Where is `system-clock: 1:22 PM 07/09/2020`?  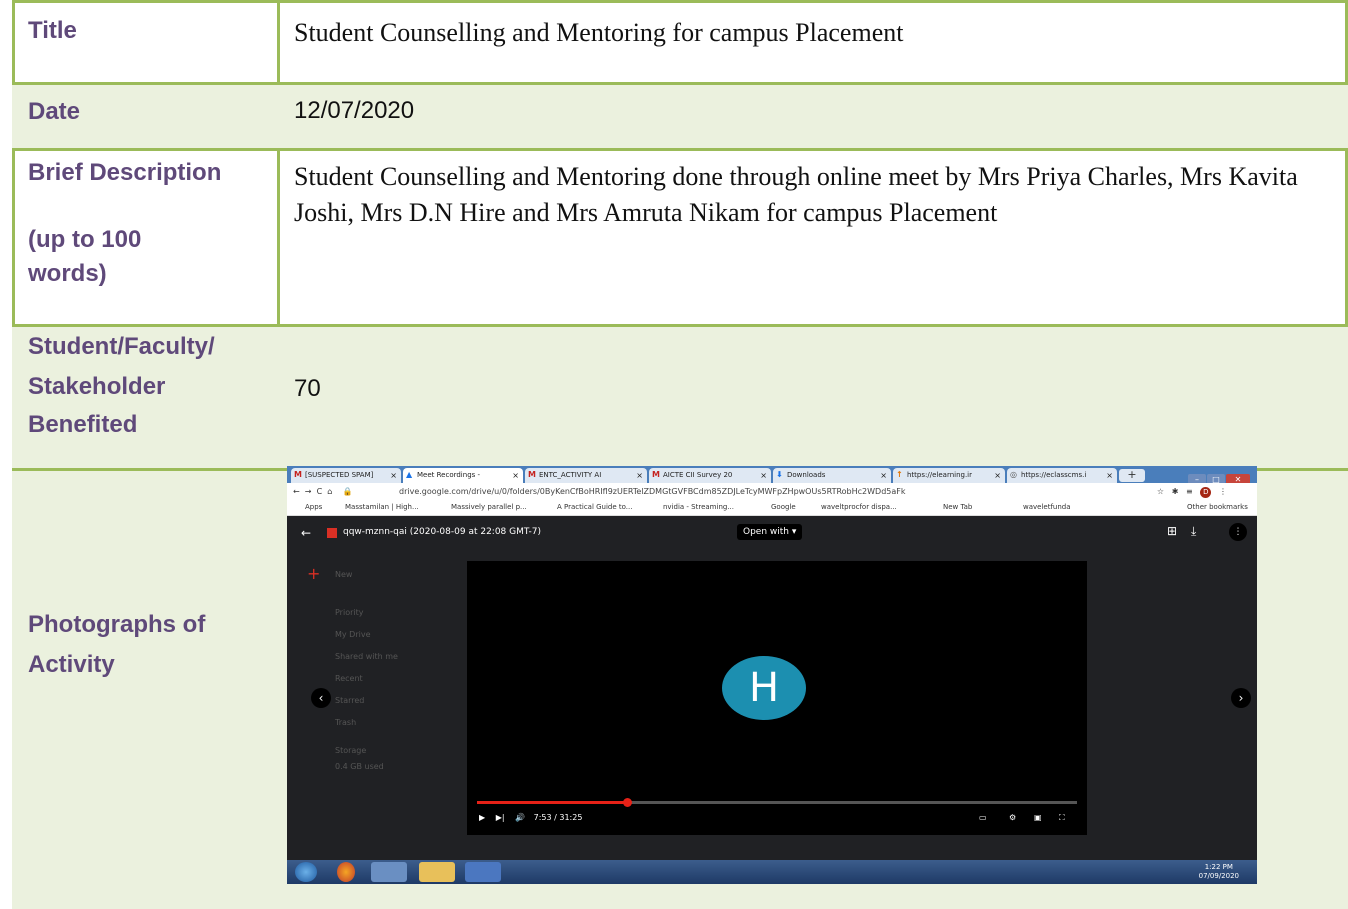 system-clock: 1:22 PM 07/09/2020 is located at coordinates (1219, 872).